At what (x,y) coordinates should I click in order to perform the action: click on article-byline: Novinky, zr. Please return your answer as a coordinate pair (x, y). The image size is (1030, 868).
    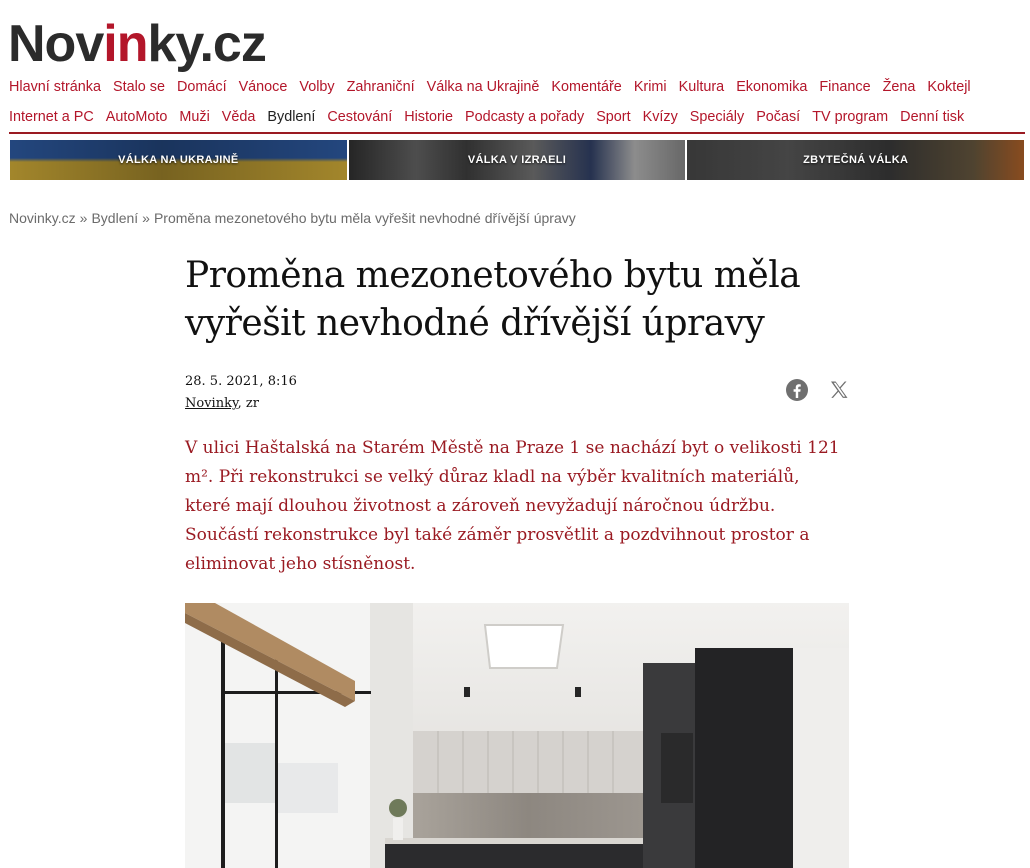
    Looking at the image, I should click on (241, 404).